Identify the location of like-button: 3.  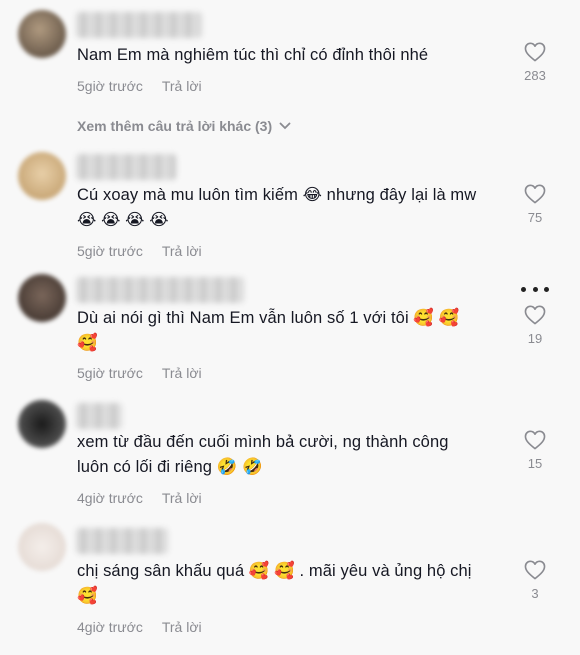
(535, 580).